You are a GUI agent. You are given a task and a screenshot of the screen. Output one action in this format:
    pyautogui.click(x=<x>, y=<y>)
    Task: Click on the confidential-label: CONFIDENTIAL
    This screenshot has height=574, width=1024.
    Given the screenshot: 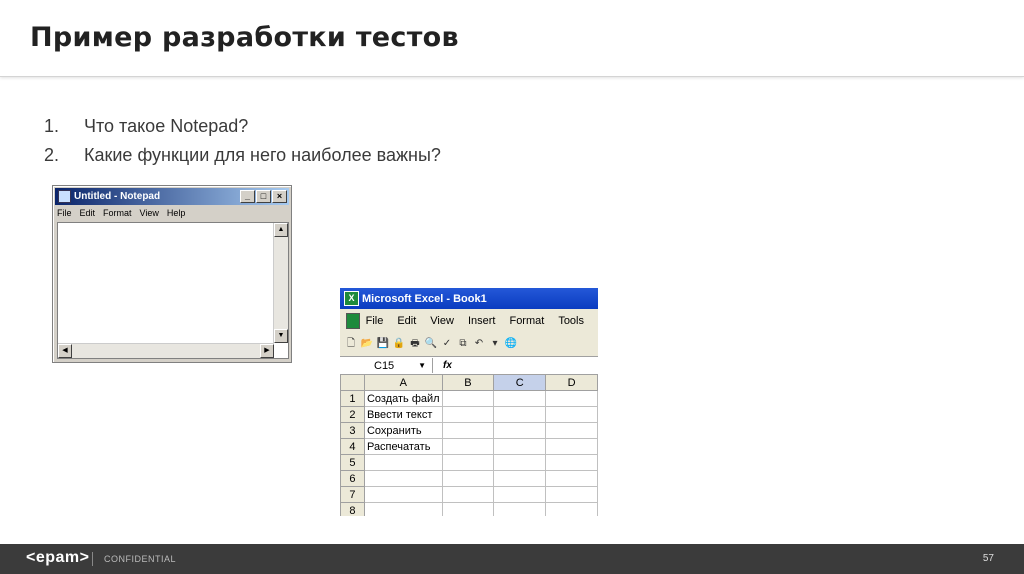 What is the action you would take?
    pyautogui.click(x=140, y=559)
    